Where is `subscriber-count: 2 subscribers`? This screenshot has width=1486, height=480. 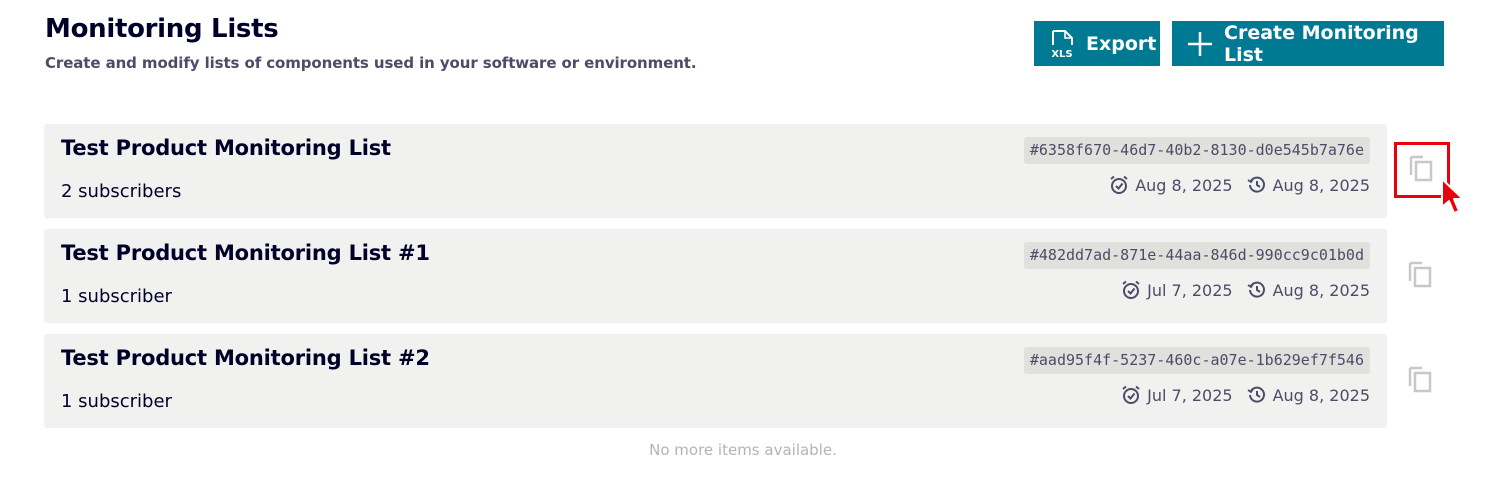 subscriber-count: 2 subscribers is located at coordinates (121, 191).